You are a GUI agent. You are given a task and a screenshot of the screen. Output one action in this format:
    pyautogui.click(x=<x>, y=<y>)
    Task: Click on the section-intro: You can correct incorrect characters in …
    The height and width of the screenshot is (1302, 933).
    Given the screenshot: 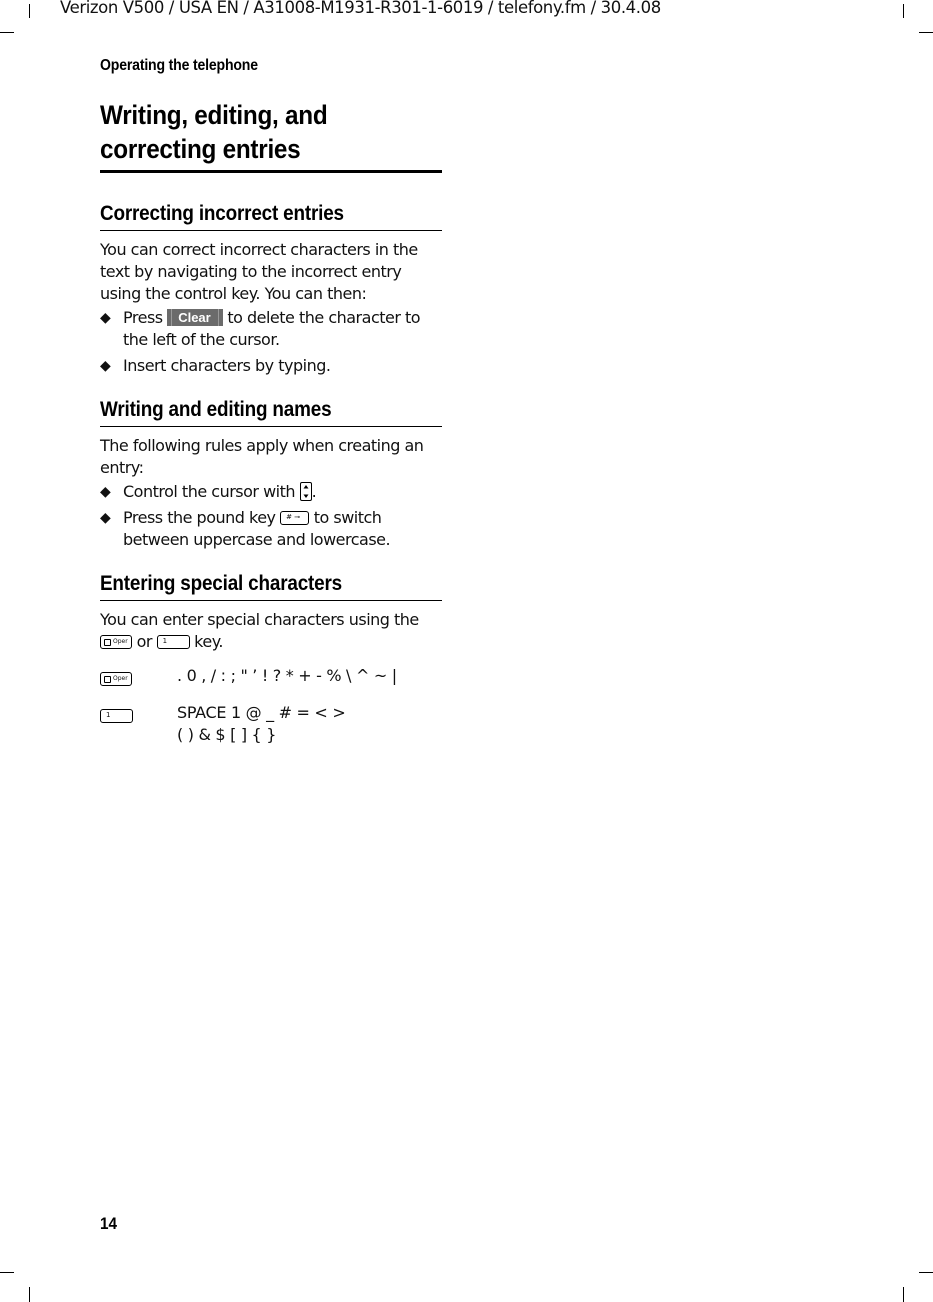 What is the action you would take?
    pyautogui.click(x=259, y=271)
    